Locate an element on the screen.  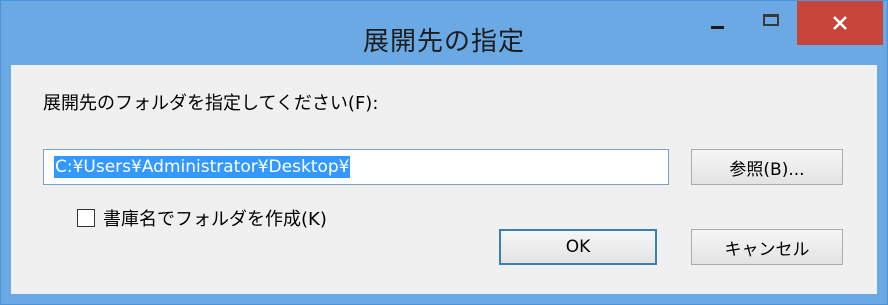
create-folder-checkbox is located at coordinates (86, 218).